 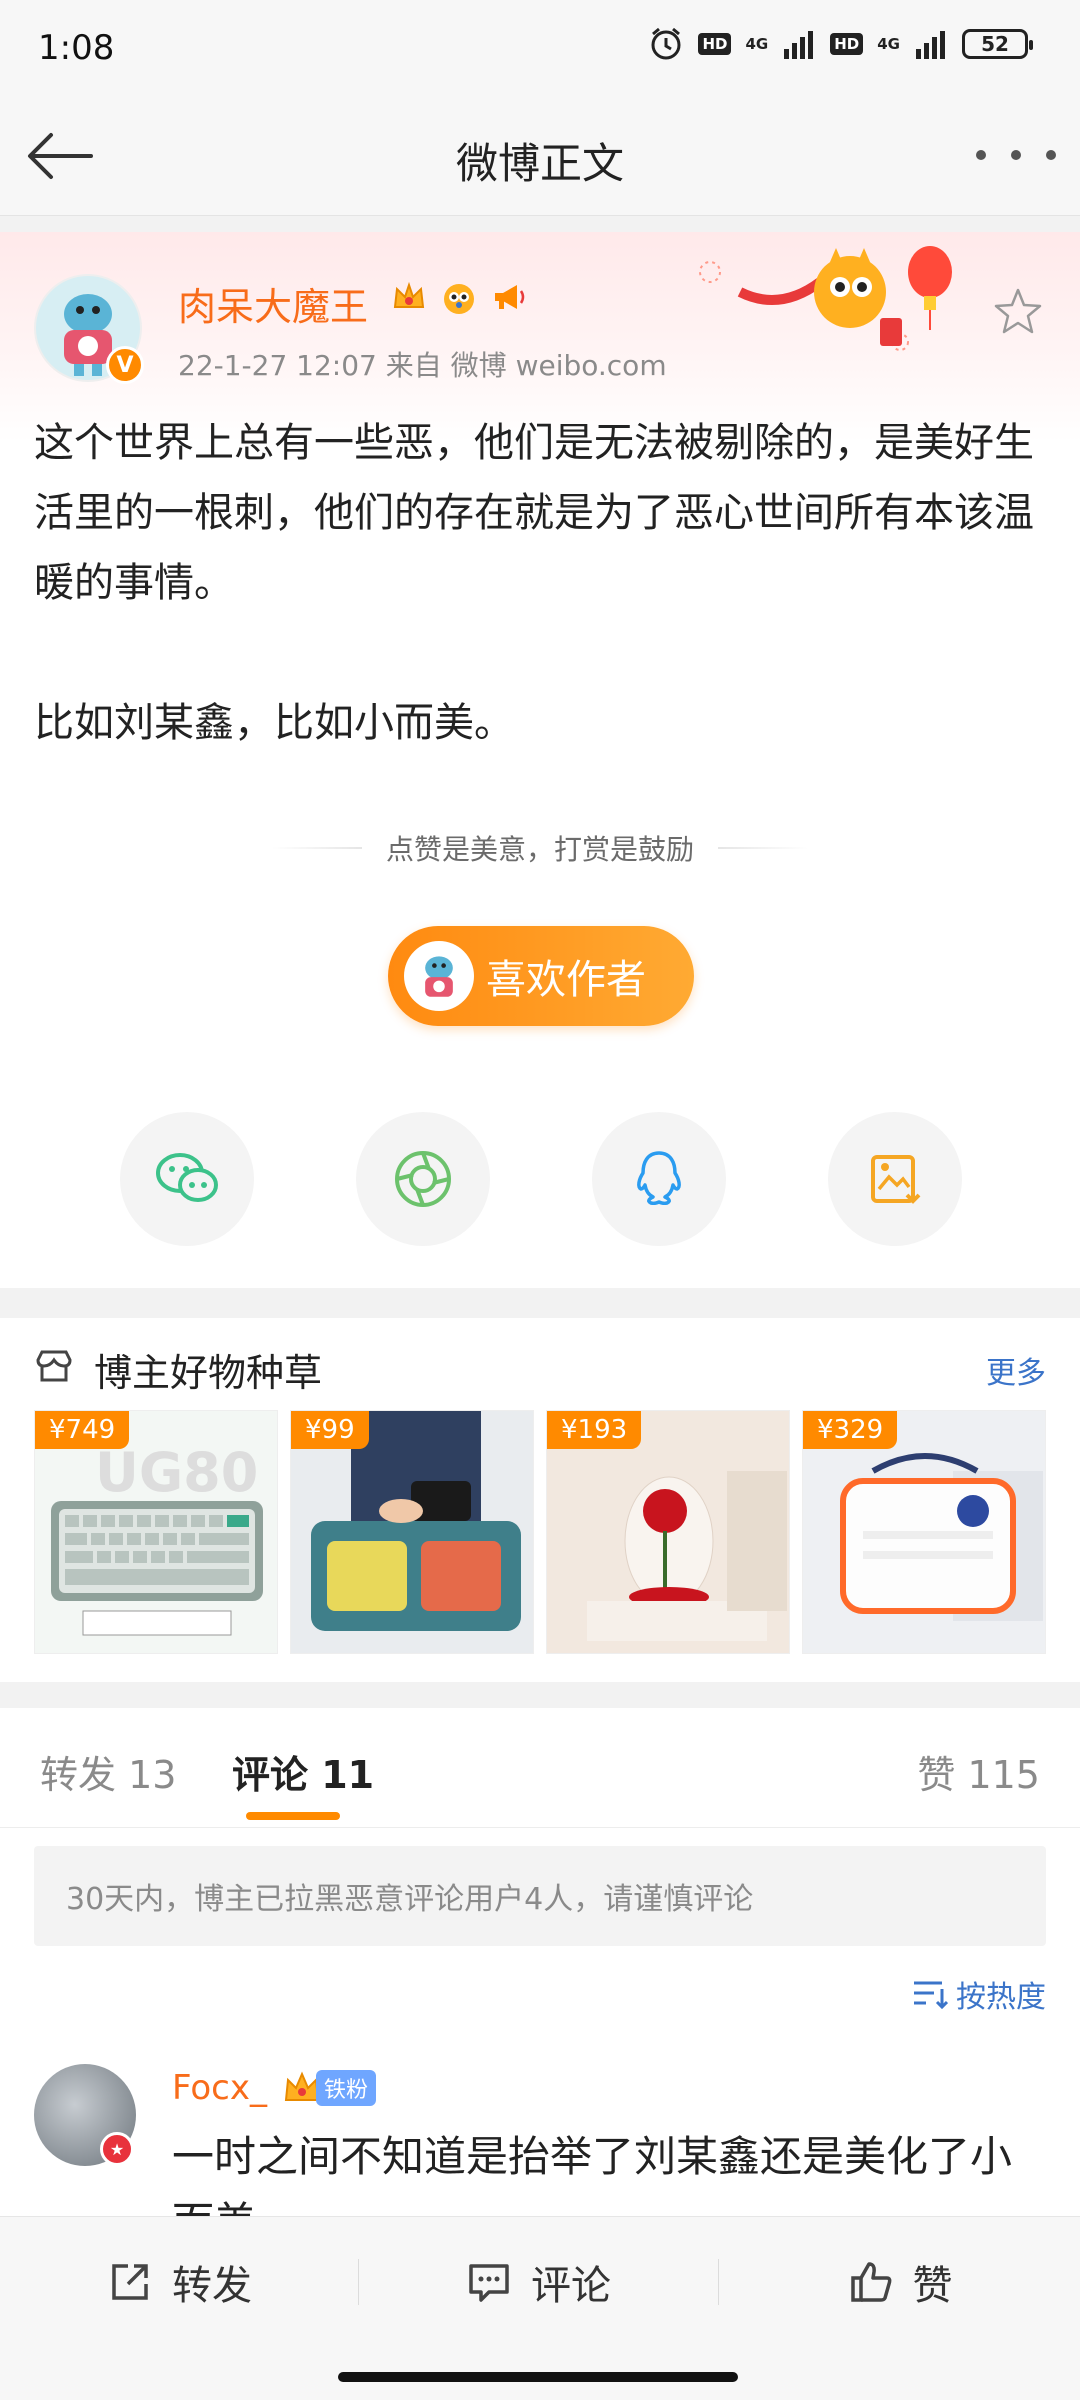 I want to click on status-icons: HD 4G HD 4G 52, so click(x=840, y=44).